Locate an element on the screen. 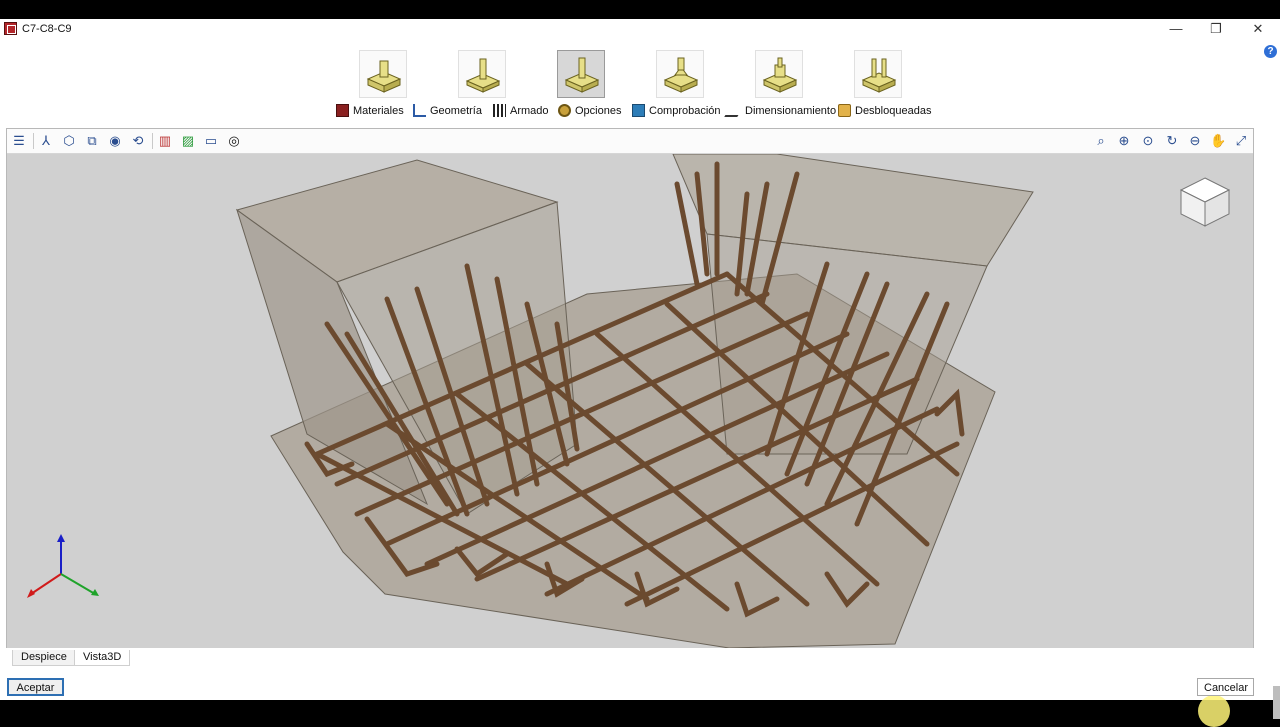 The image size is (1280, 727). brick-wall-icon is located at coordinates (342, 110).